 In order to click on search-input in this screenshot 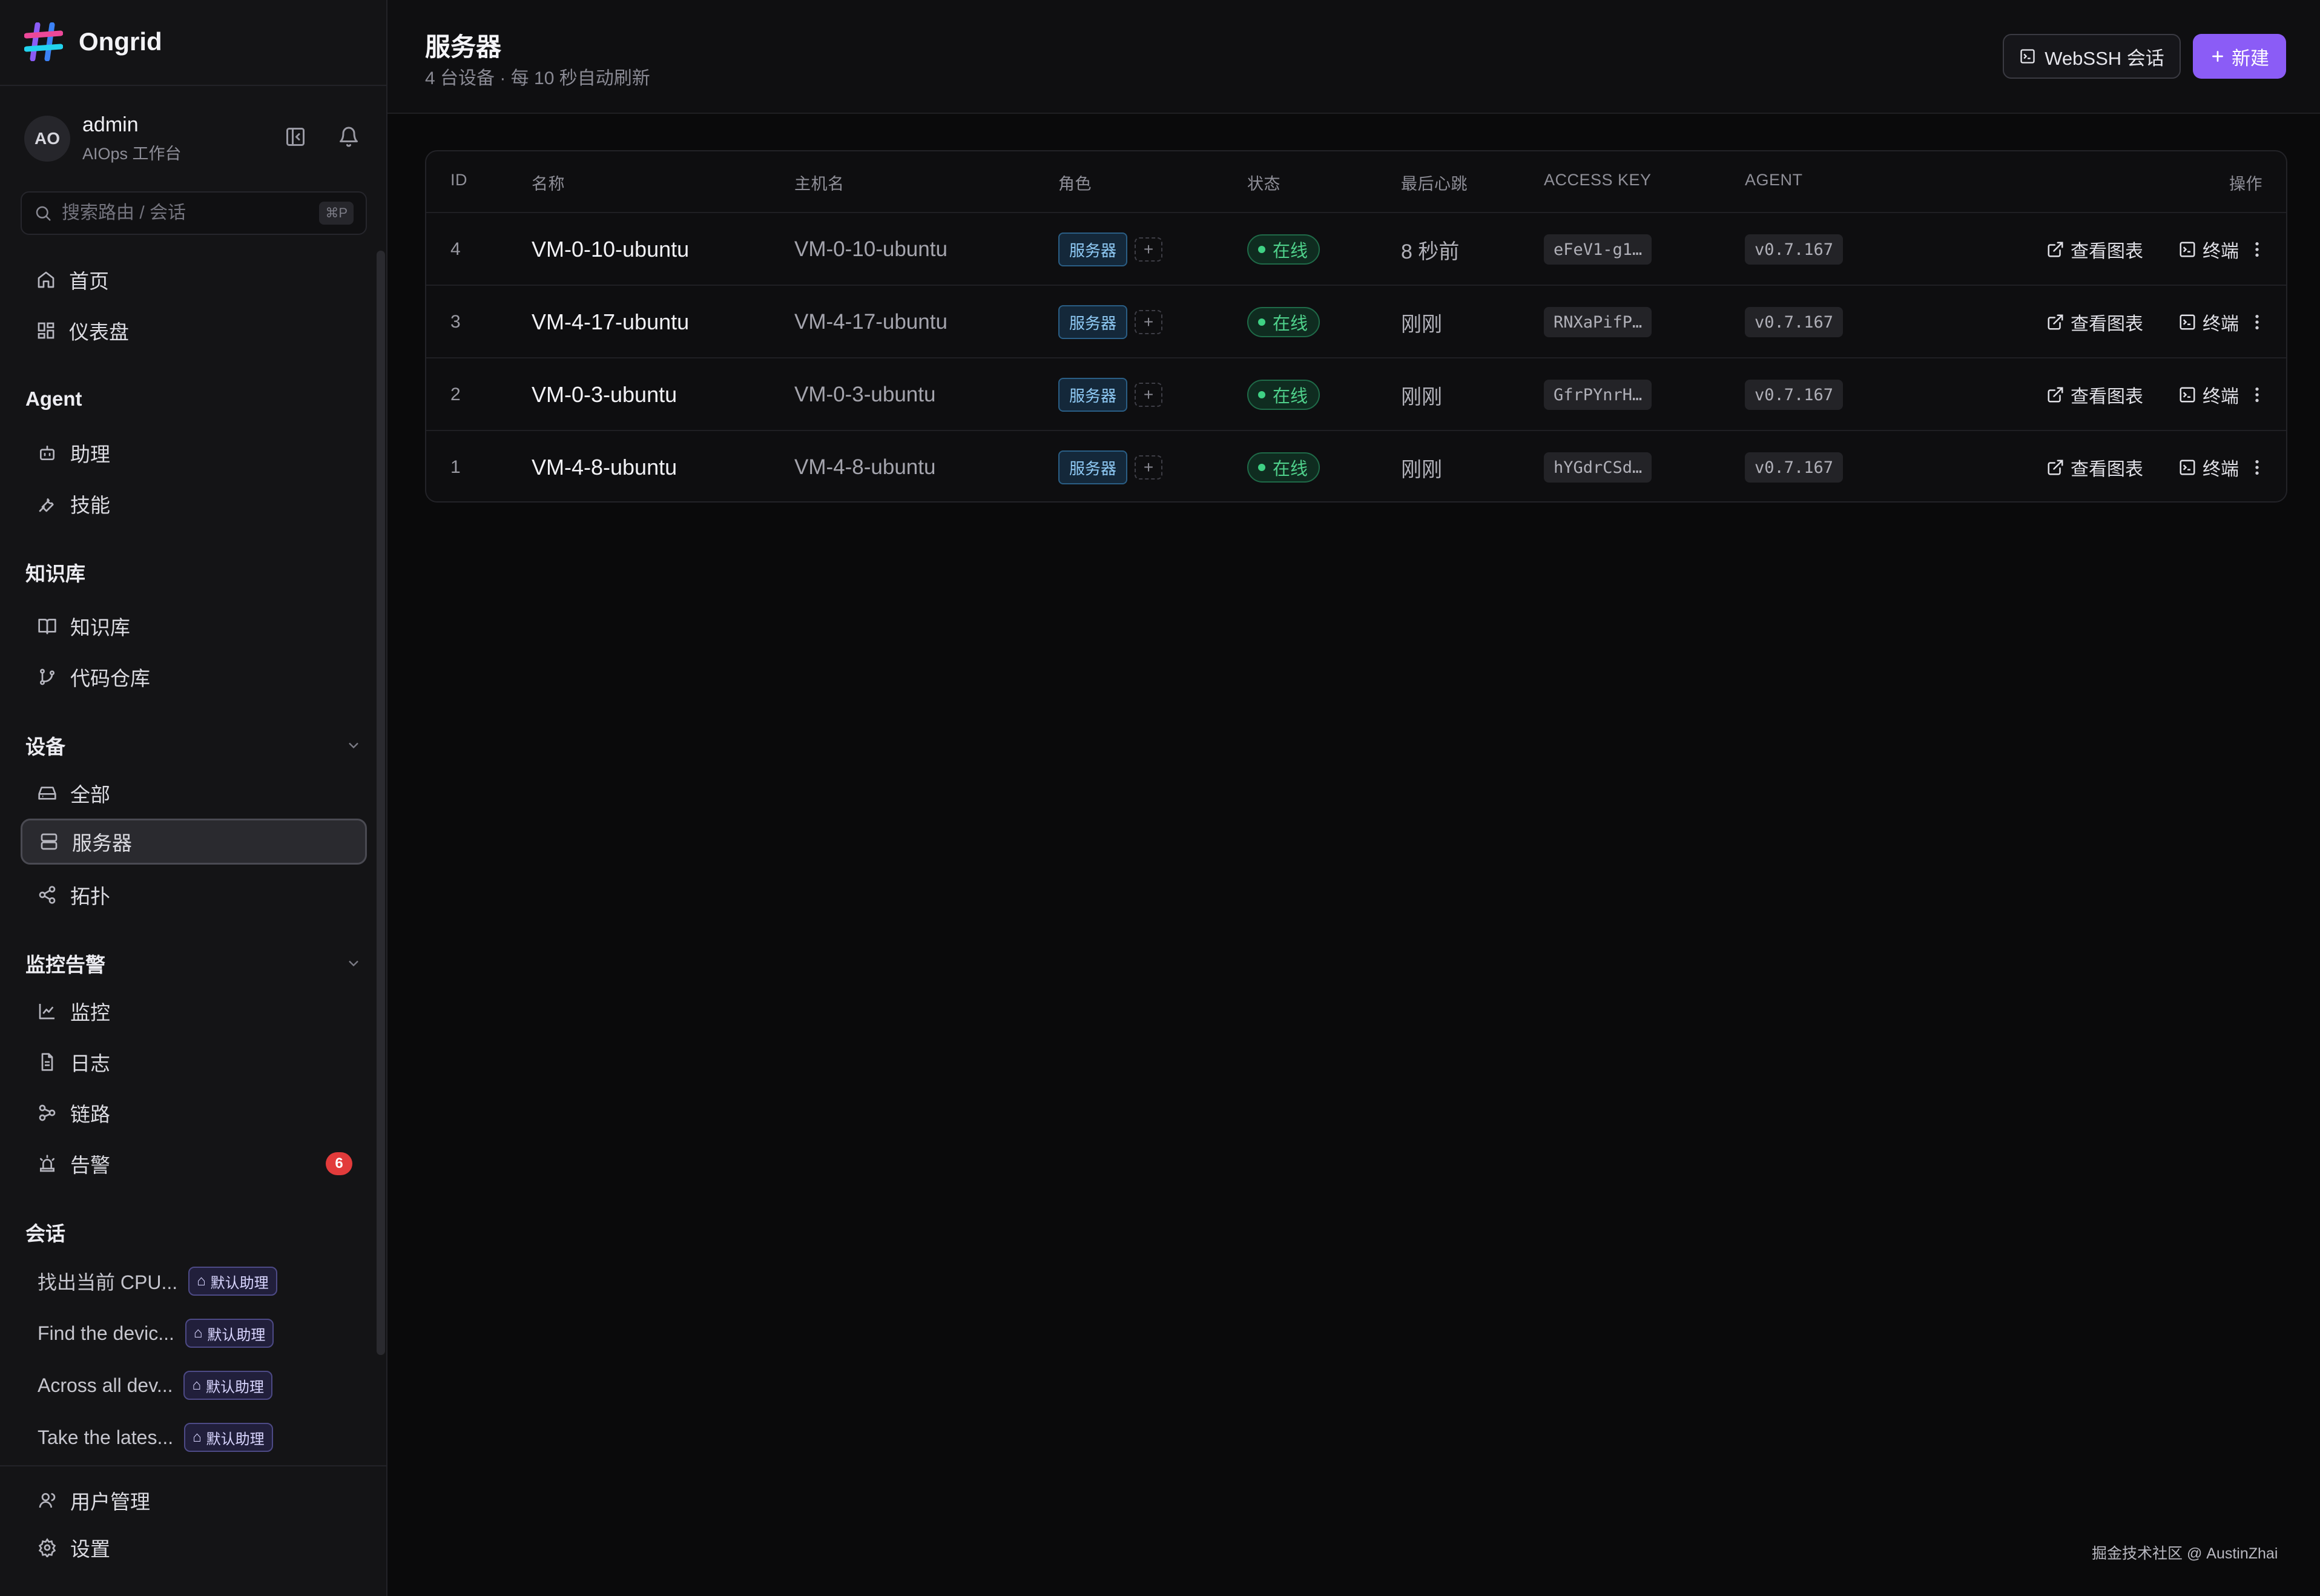, I will do `click(191, 213)`.